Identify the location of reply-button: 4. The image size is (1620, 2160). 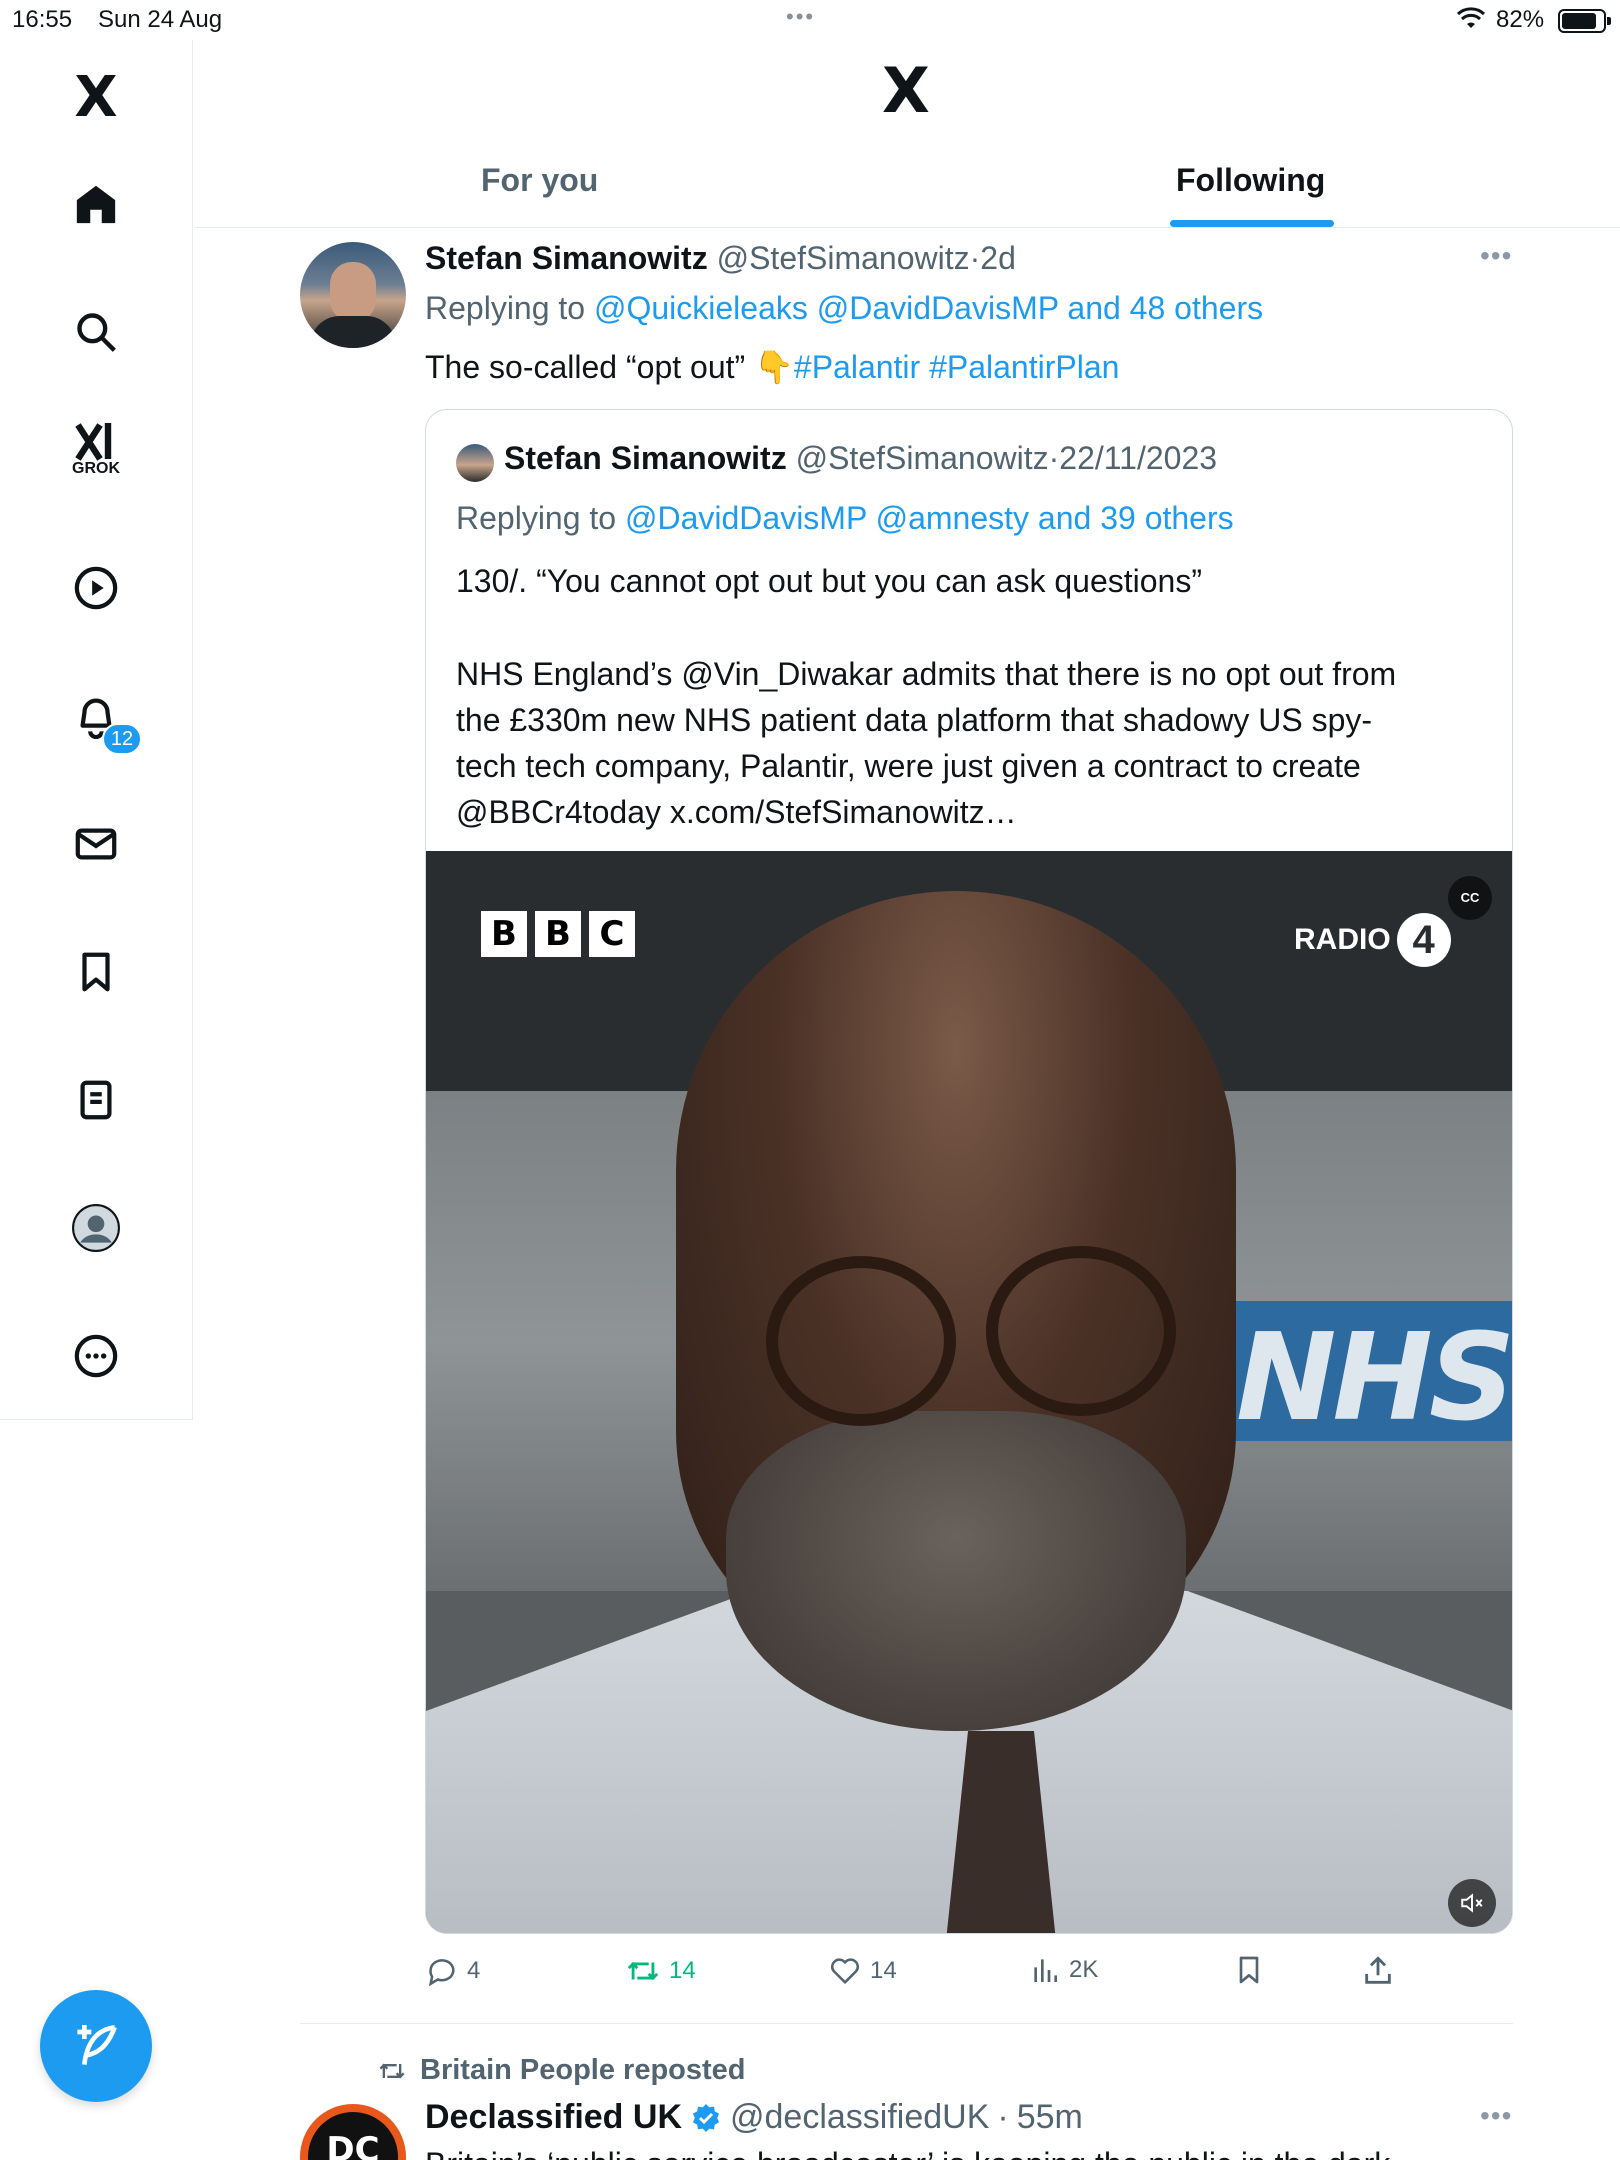
(452, 1971).